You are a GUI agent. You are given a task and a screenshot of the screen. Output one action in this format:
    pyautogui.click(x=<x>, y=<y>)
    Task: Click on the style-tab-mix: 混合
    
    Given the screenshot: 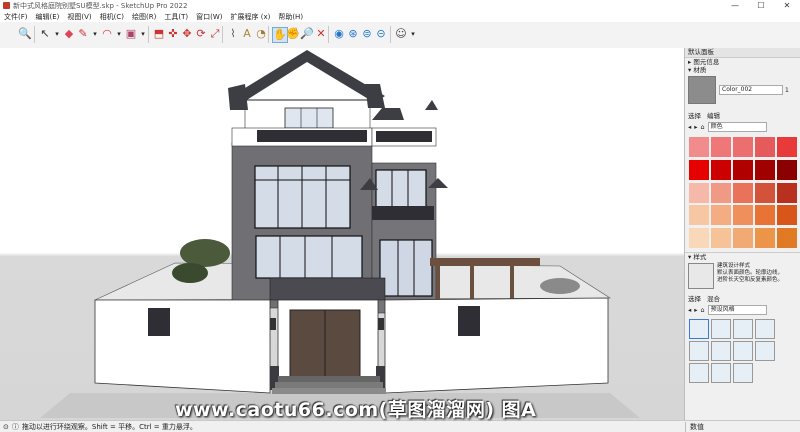 What is the action you would take?
    pyautogui.click(x=713, y=298)
    